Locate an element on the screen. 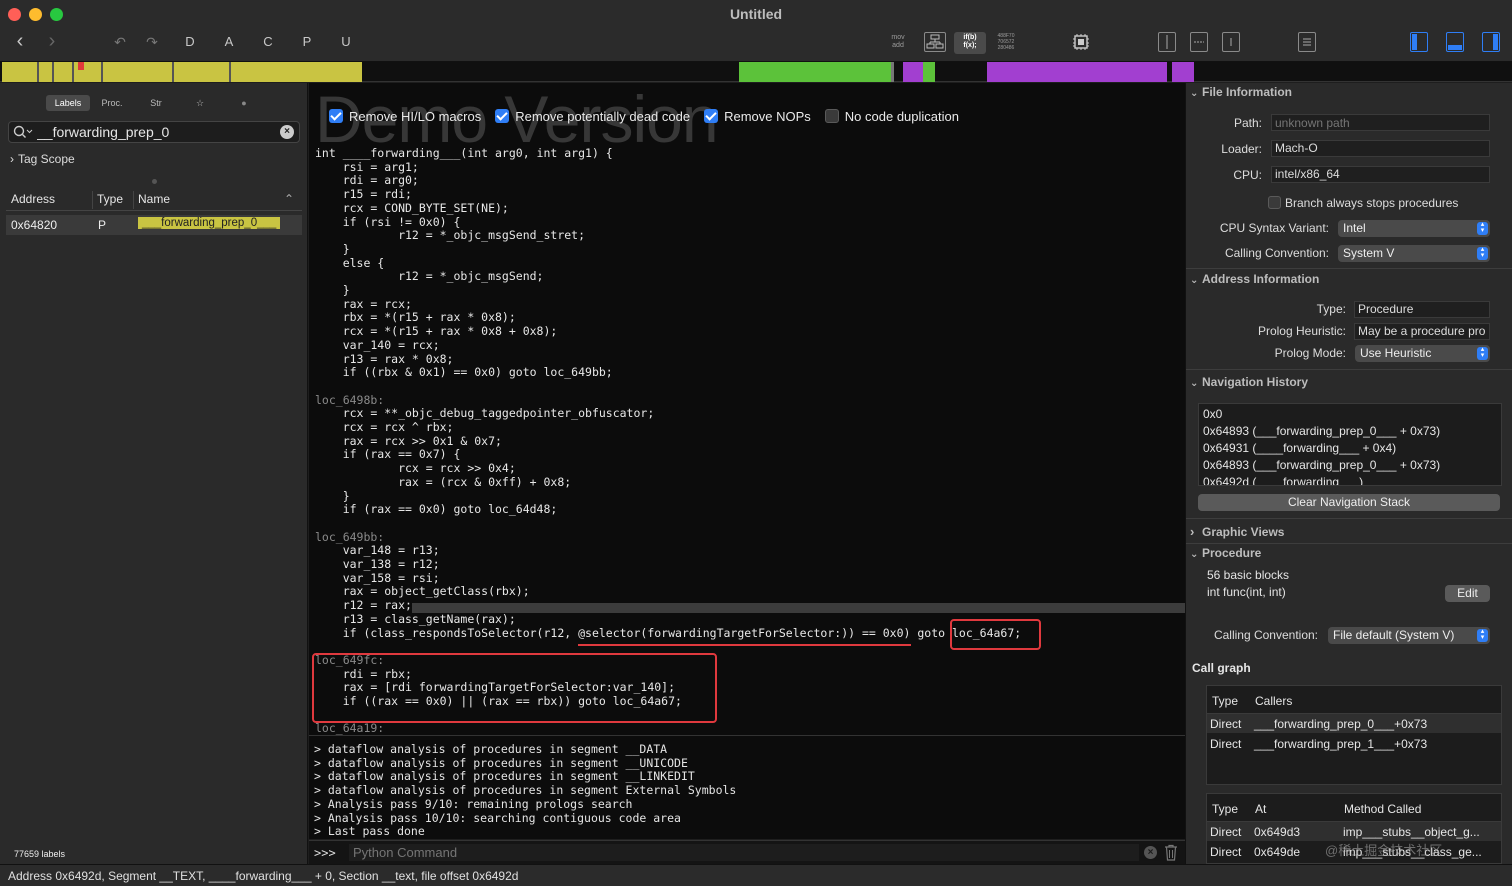 This screenshot has height=886, width=1512. list-item: 0x6492d (____forwarding___) is located at coordinates (1283, 480).